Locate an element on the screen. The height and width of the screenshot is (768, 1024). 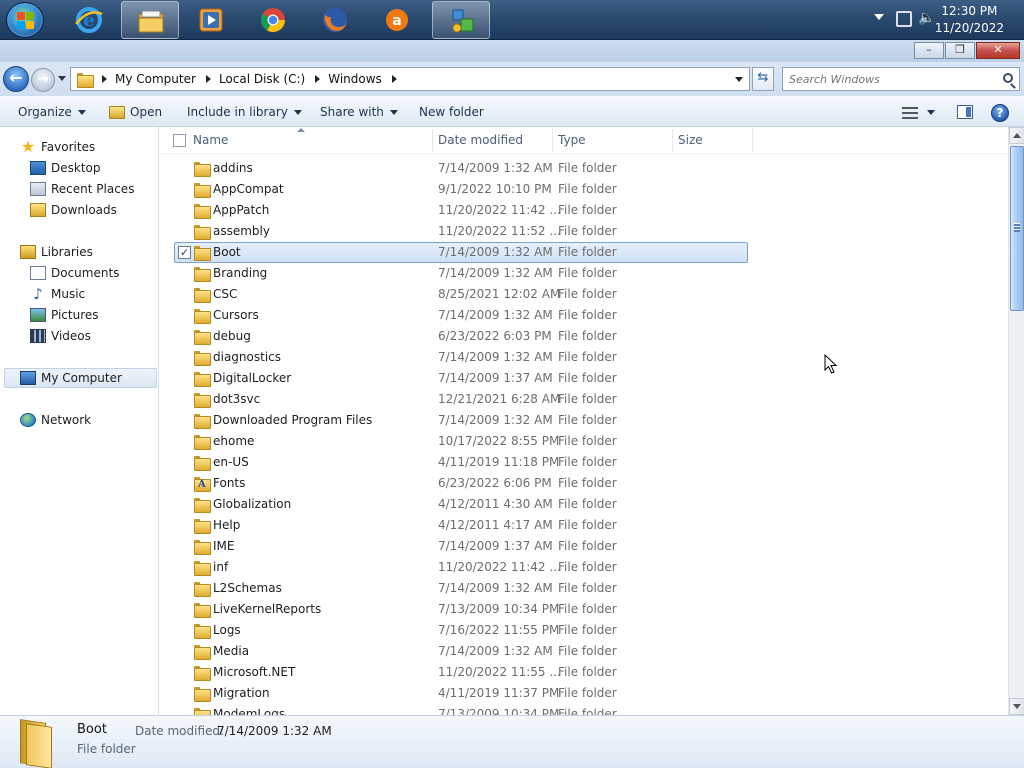
taskbar-windows-explorer is located at coordinates (150, 20).